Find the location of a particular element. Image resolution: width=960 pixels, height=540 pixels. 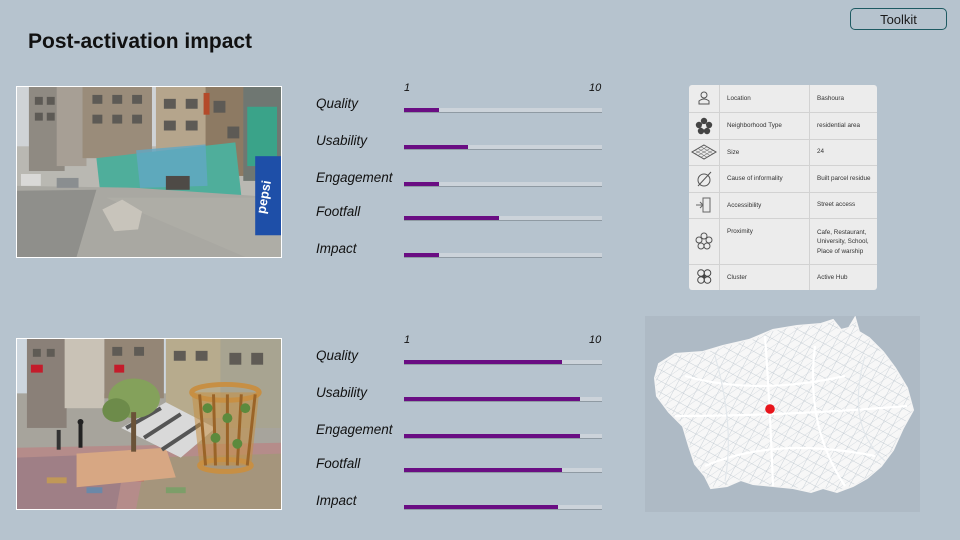

flower-outline-icon is located at coordinates (704, 241).